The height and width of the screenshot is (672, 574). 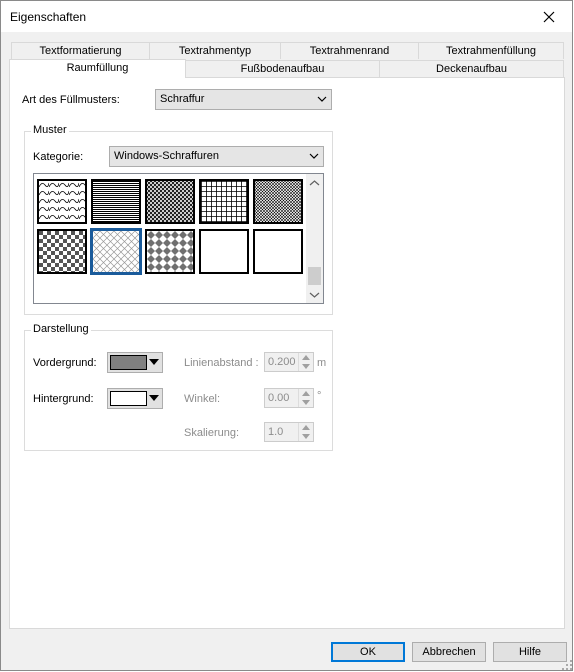 I want to click on category-select: Windows-Schraffuren, so click(x=216, y=156).